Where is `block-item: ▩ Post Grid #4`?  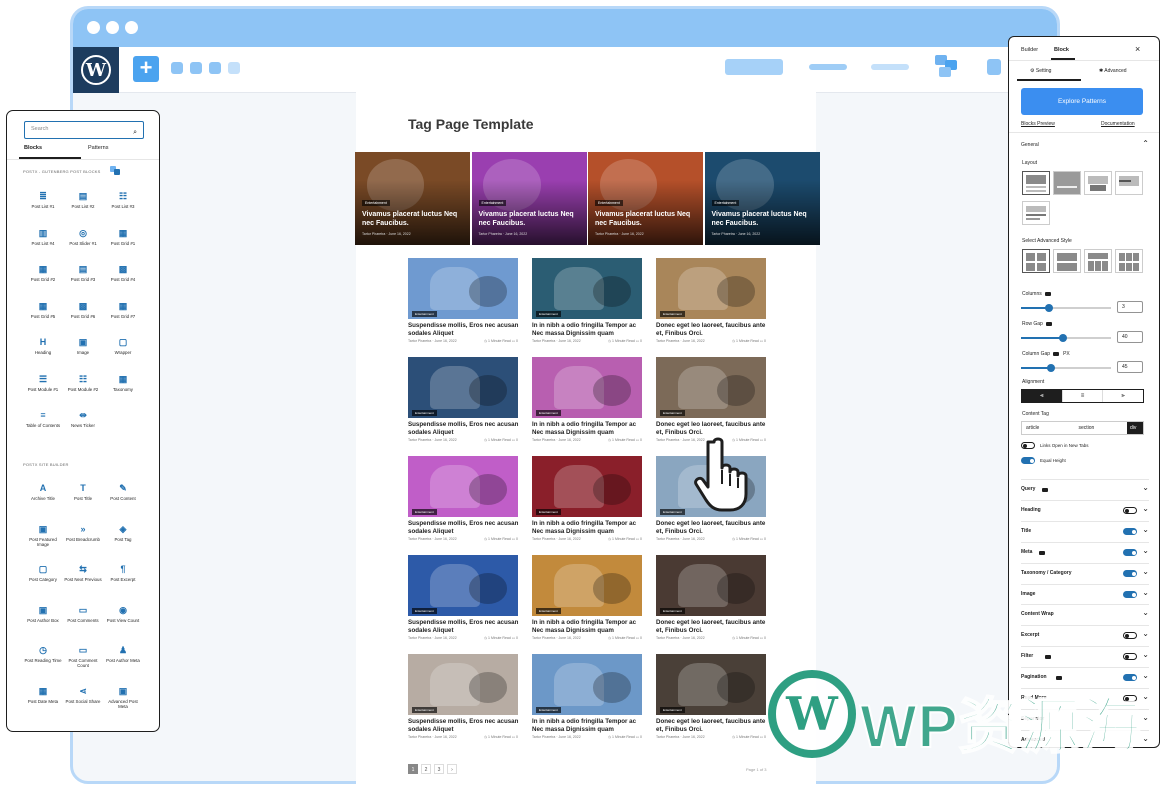
block-item: ▩ Post Grid #4 is located at coordinates (123, 281).